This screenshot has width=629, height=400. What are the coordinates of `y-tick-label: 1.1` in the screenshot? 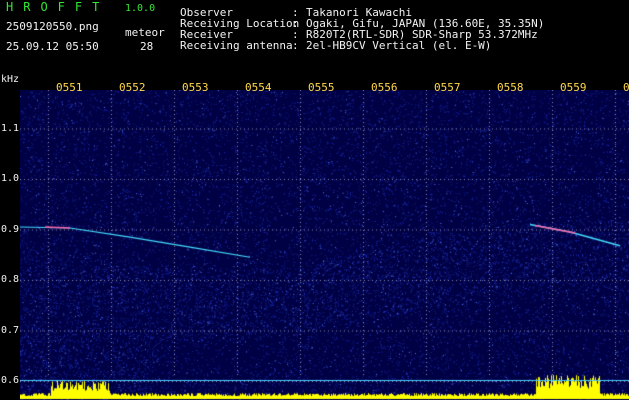 It's located at (10, 128).